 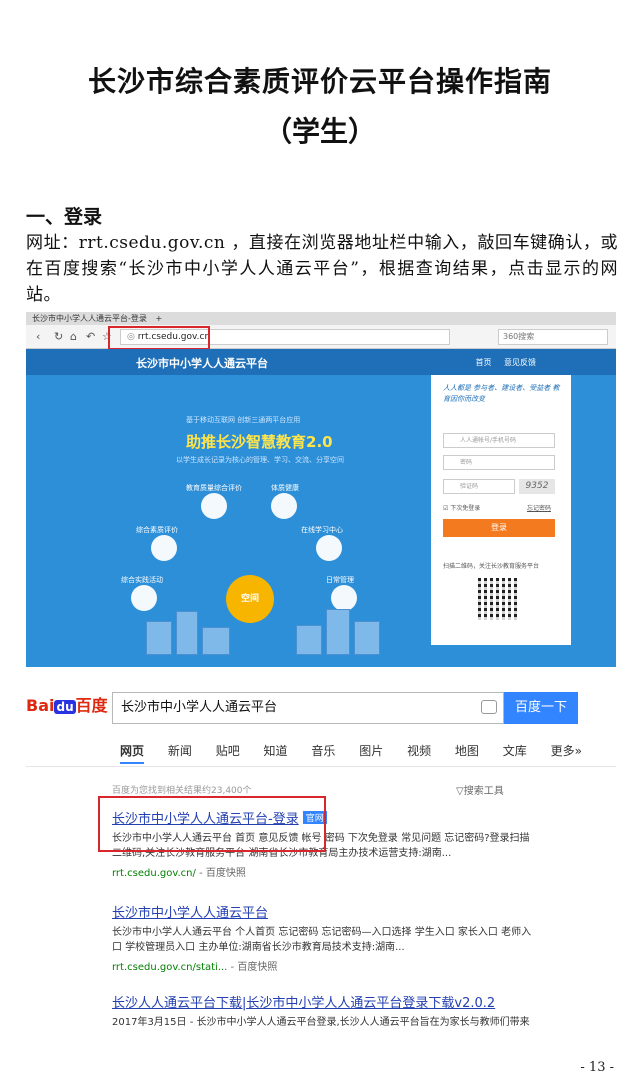 I want to click on tab-map: 地图, so click(x=467, y=751).